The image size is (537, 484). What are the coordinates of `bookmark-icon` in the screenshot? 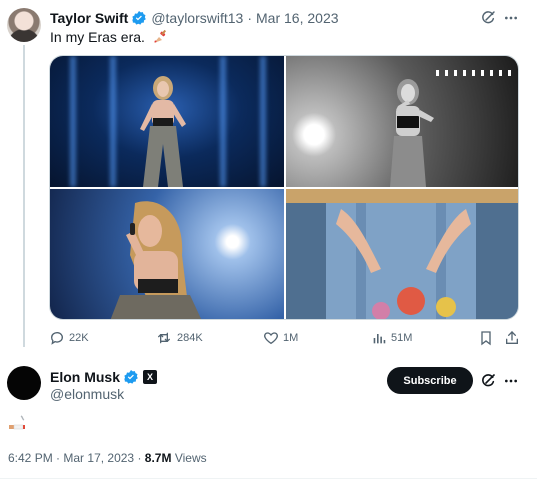 It's located at (486, 338).